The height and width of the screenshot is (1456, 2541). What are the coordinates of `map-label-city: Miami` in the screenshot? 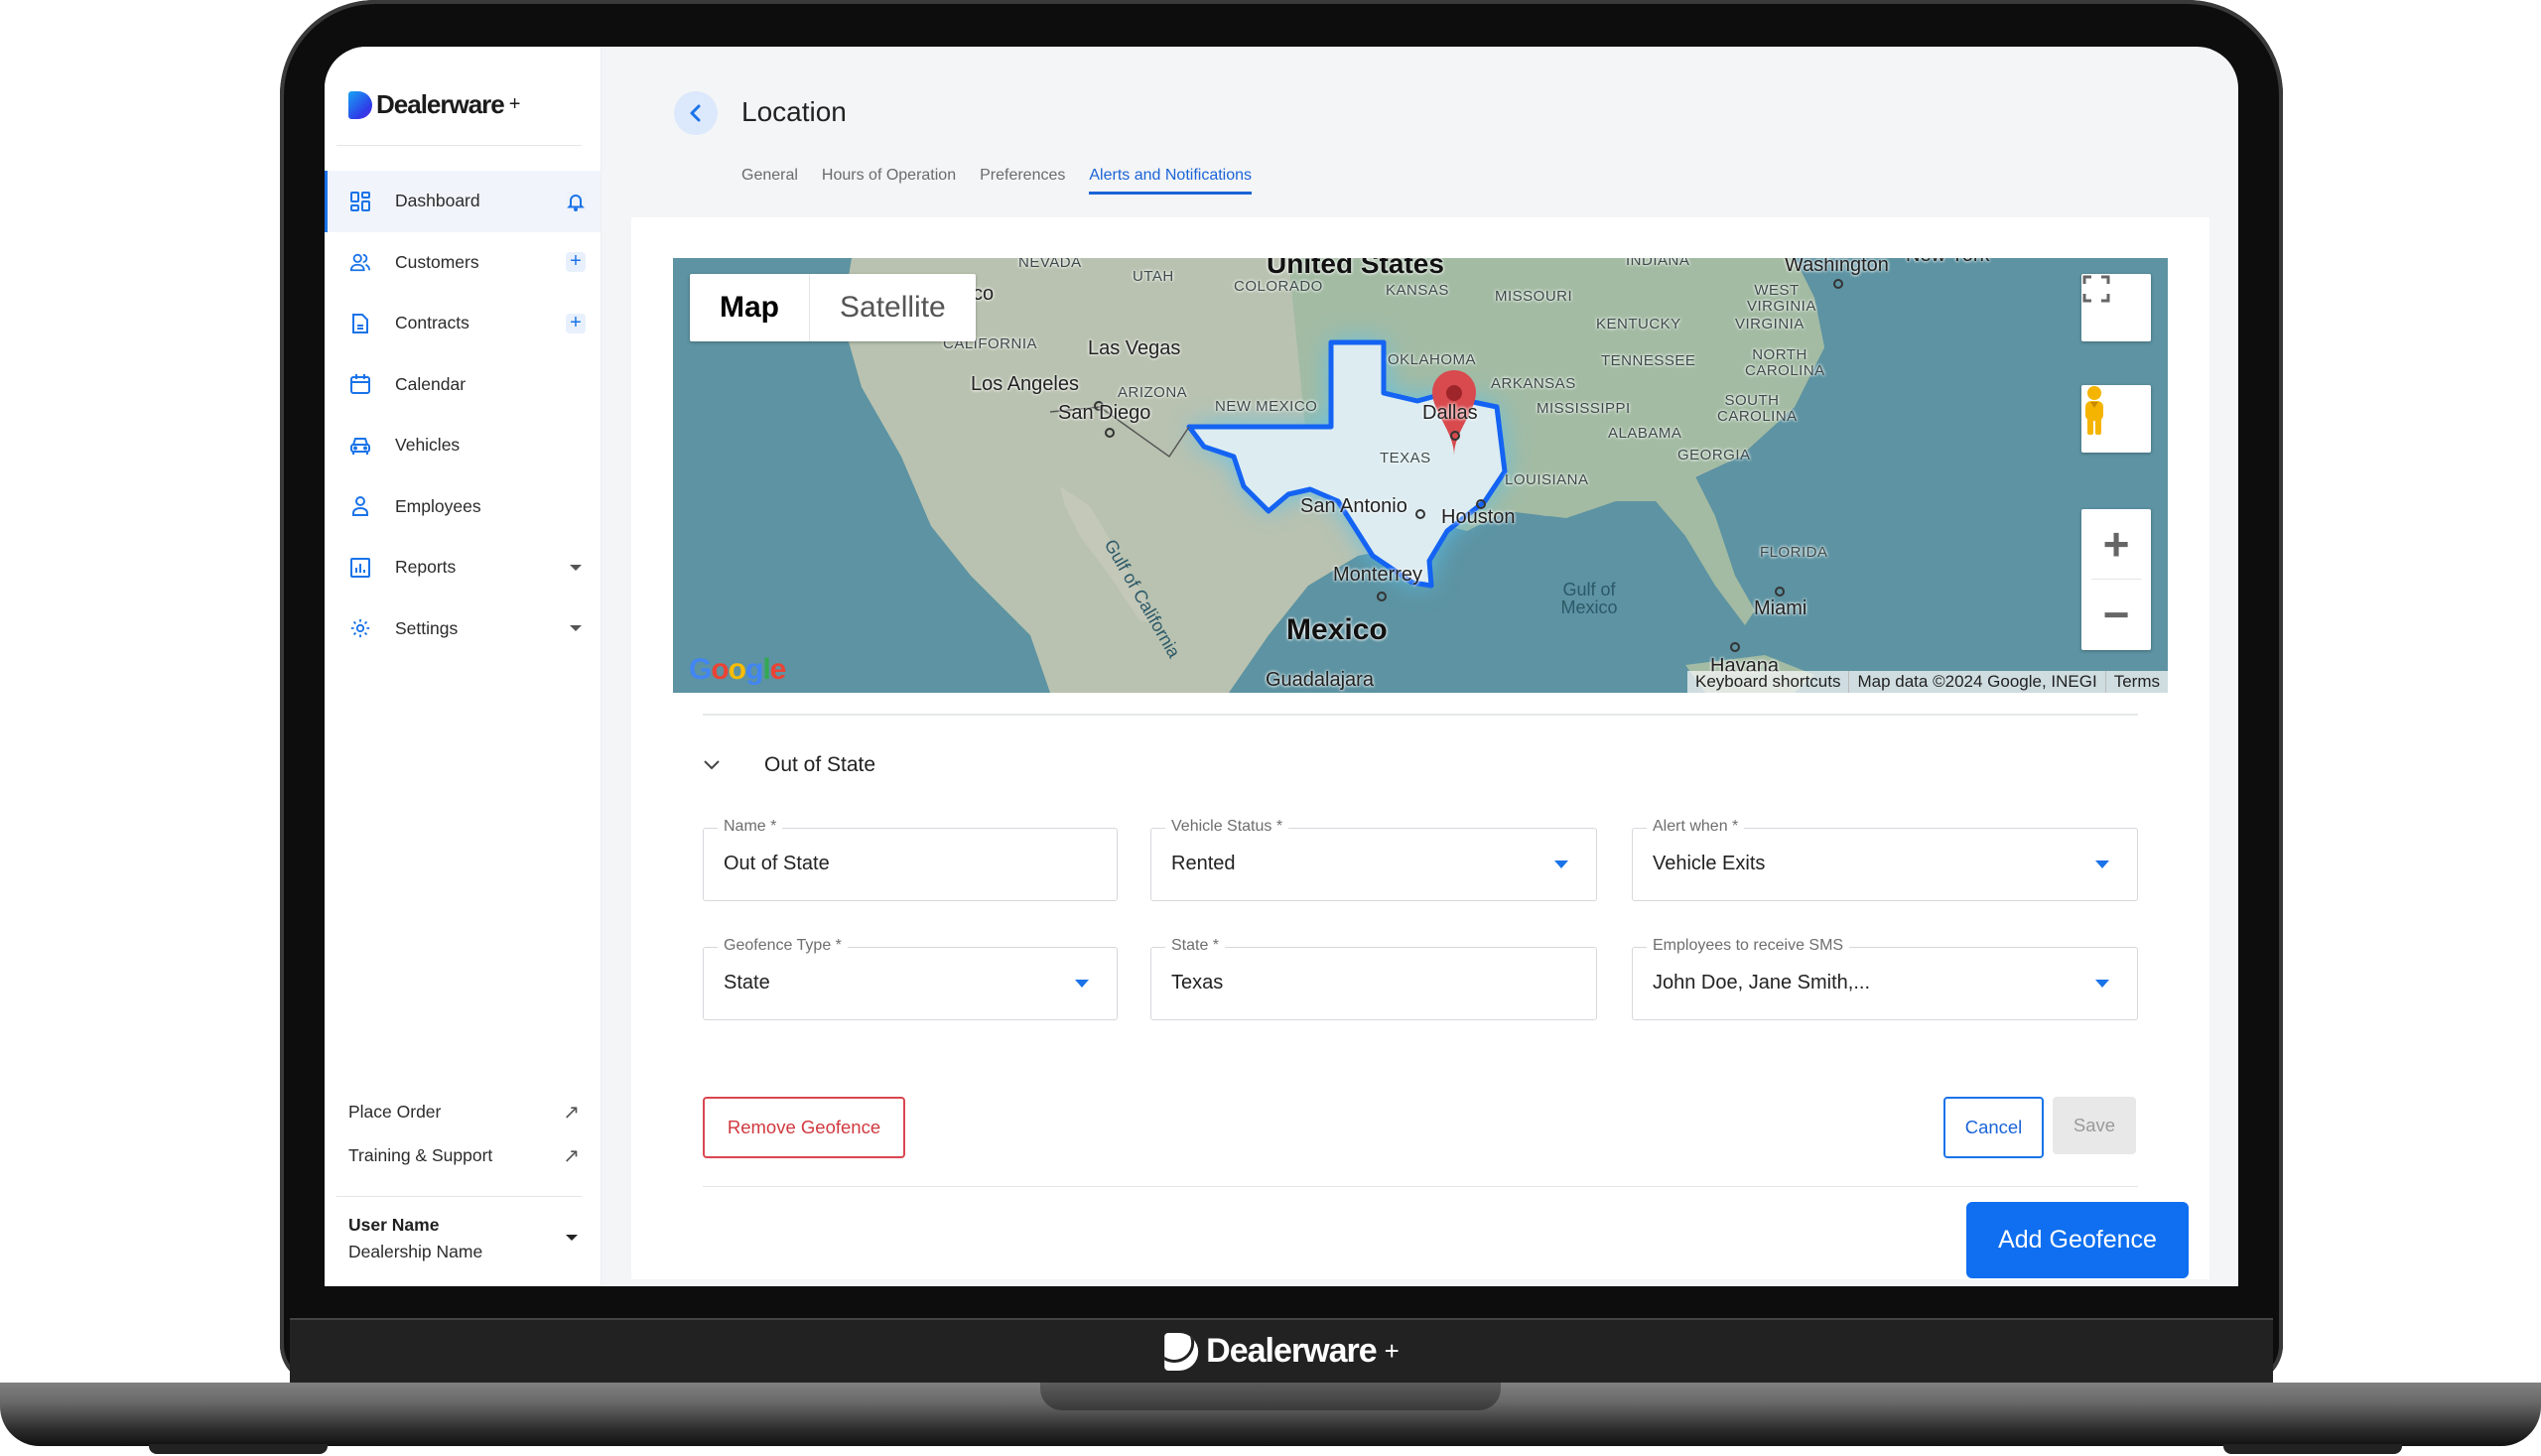 It's located at (1780, 608).